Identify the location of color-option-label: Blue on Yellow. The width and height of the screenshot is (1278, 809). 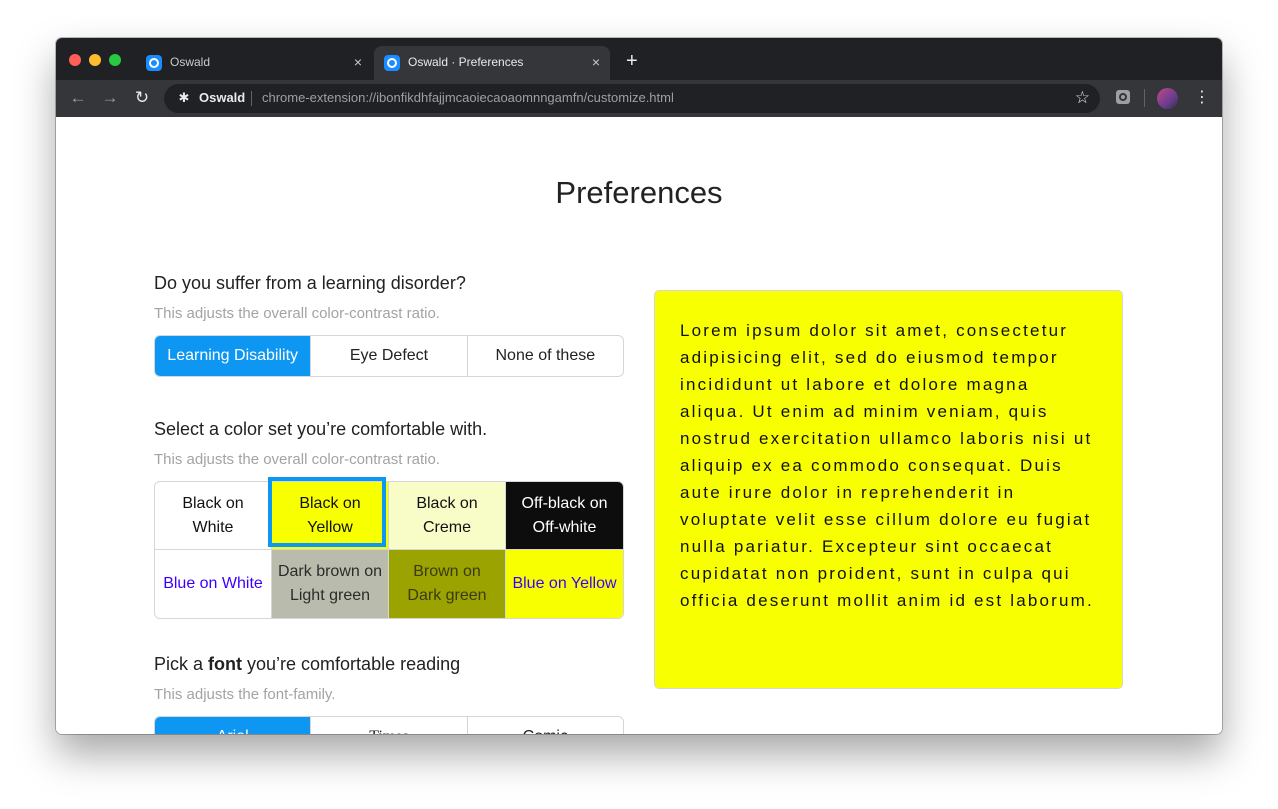
(564, 583).